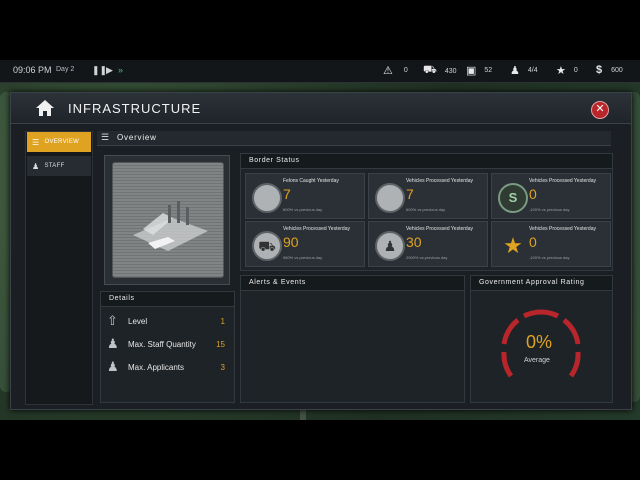 This screenshot has width=640, height=480. I want to click on sidebar-item-overview: ☰ OVERVIEW, so click(59, 142).